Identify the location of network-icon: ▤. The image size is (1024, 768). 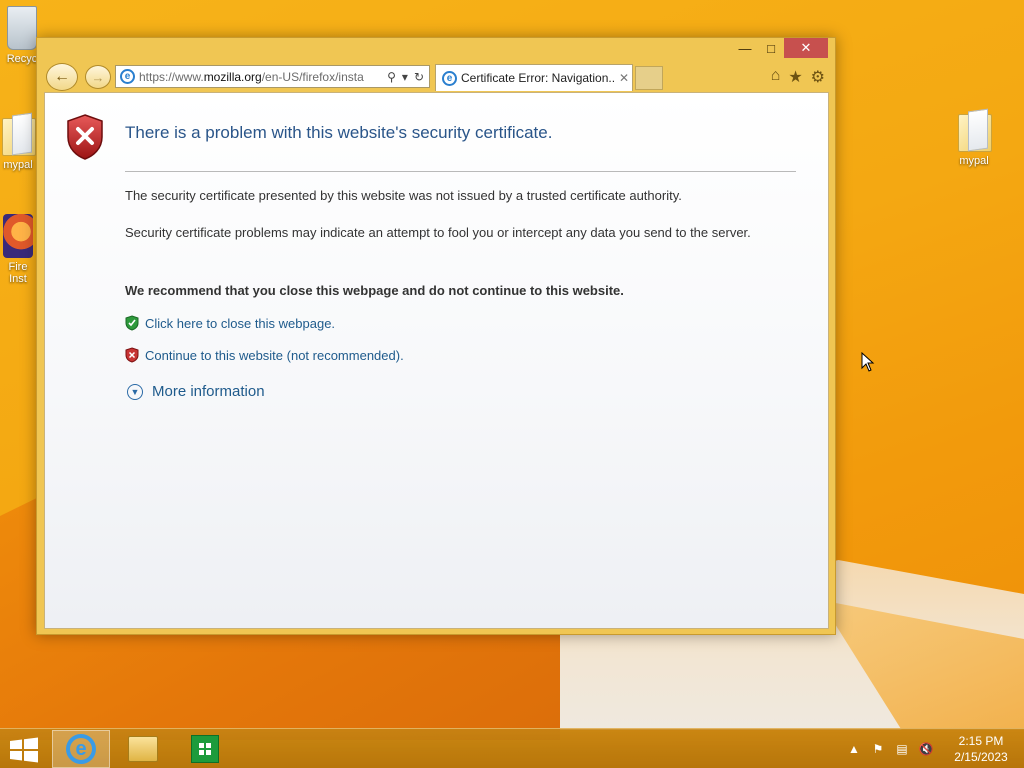
(902, 749).